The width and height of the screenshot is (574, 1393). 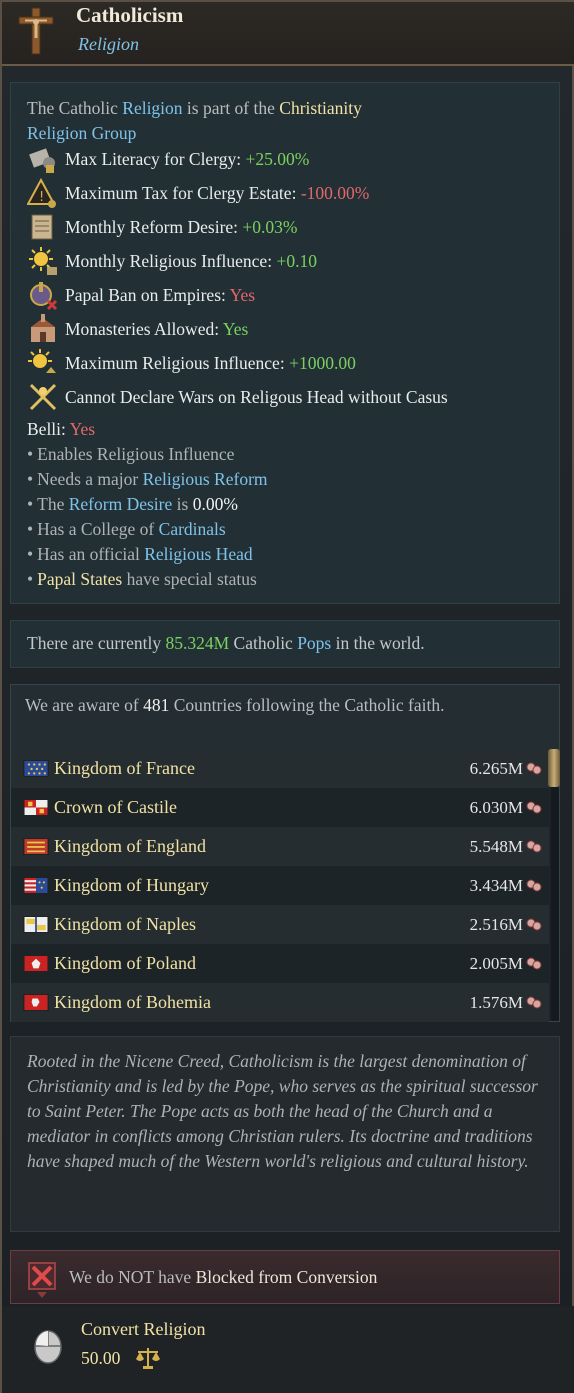 What do you see at coordinates (314, 643) in the screenshot?
I see `pops-link: Pops` at bounding box center [314, 643].